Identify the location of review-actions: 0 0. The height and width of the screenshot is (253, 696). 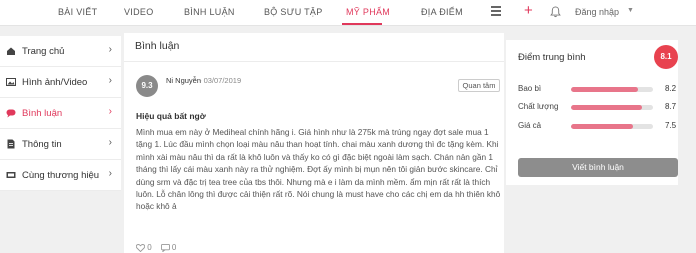
(156, 247).